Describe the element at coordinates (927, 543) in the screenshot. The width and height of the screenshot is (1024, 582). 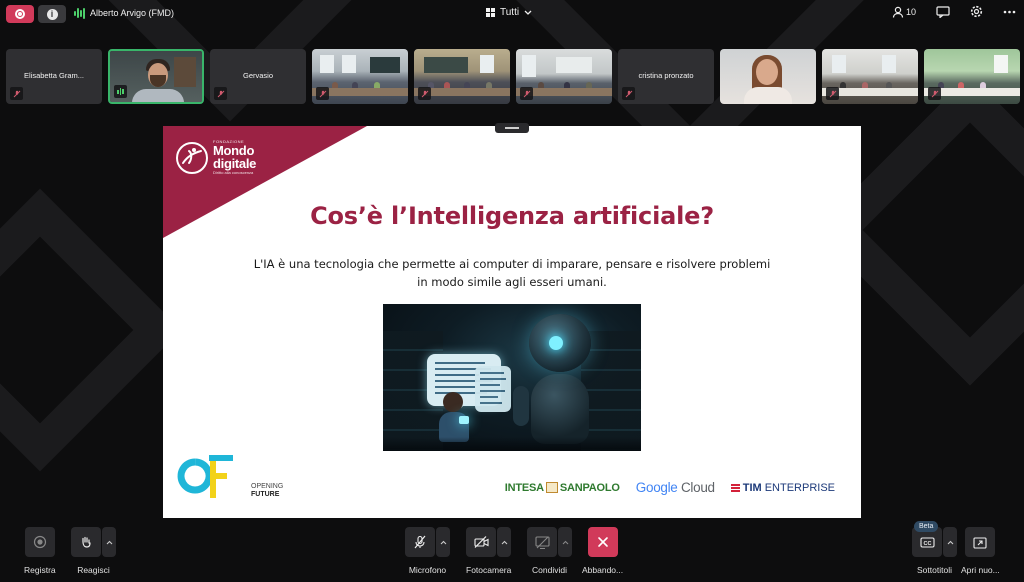
I see `svg-text: CC` at that location.